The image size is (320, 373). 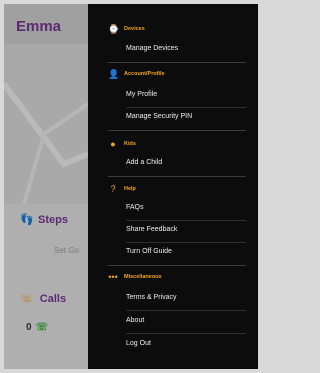 What do you see at coordinates (122, 144) in the screenshot?
I see `section-kids: ● Kids` at bounding box center [122, 144].